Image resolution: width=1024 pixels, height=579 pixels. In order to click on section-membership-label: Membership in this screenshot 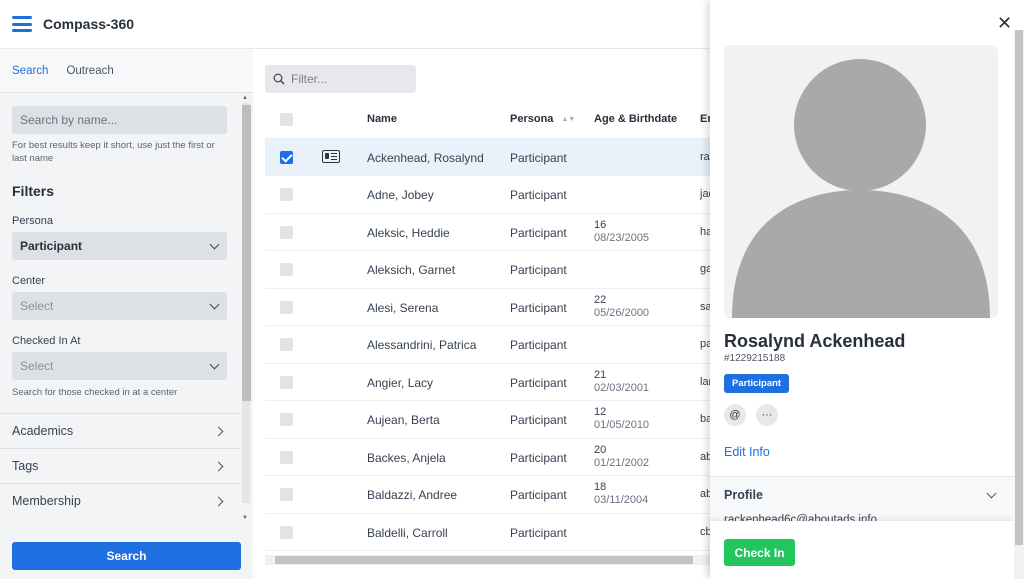, I will do `click(46, 501)`.